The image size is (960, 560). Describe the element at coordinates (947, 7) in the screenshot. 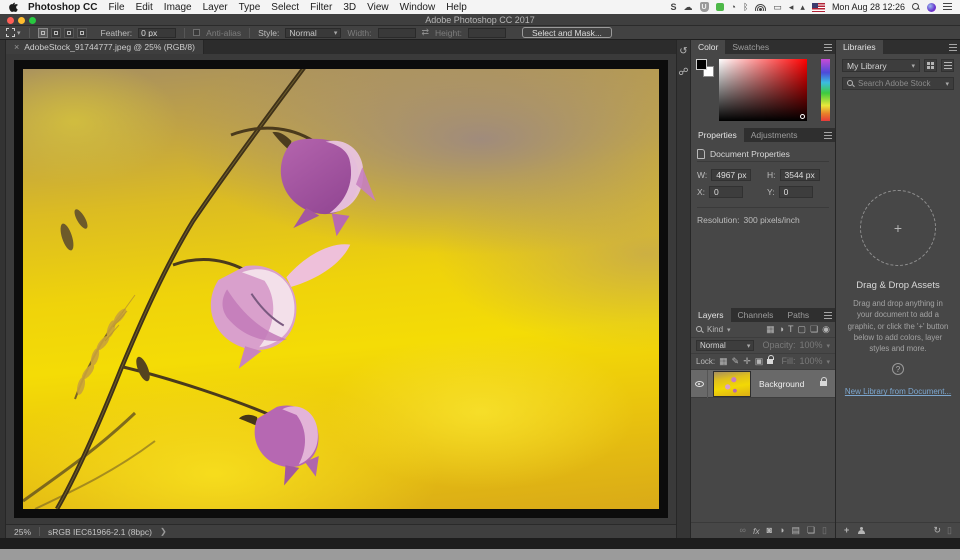

I see `notification-center-icon` at that location.